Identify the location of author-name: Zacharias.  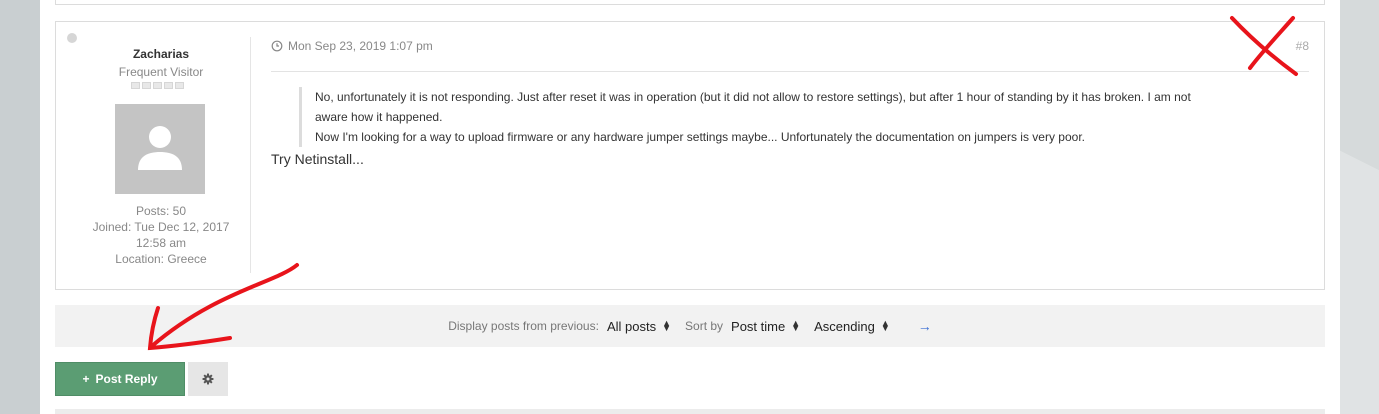
(161, 54).